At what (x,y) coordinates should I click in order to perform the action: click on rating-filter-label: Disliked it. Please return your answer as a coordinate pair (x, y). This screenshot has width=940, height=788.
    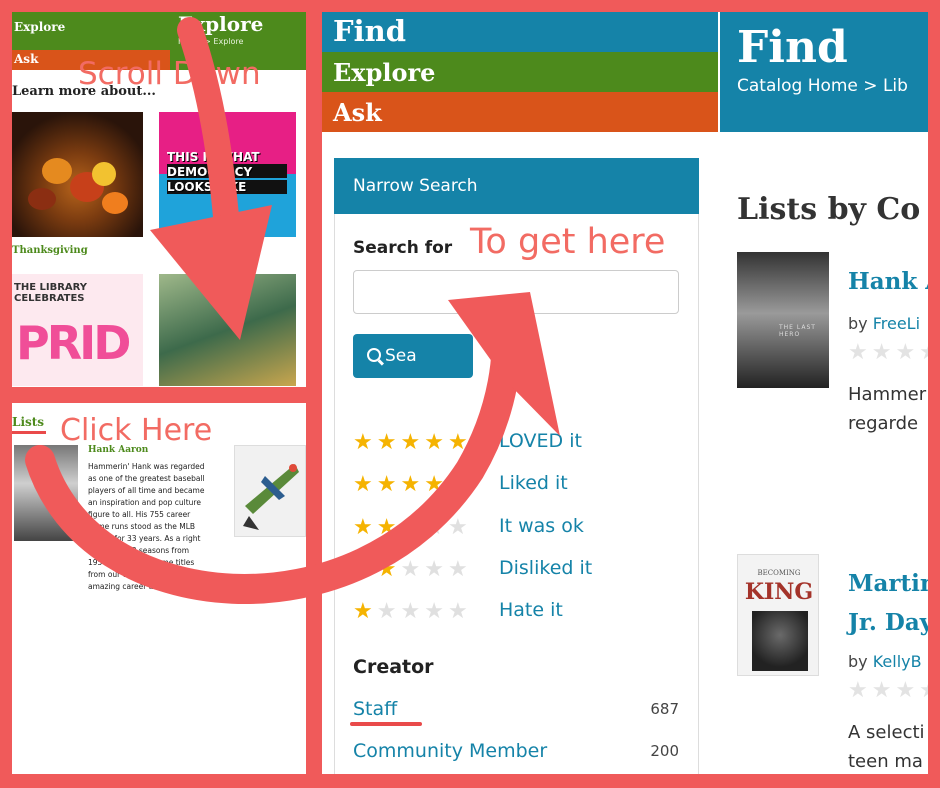
    Looking at the image, I should click on (545, 568).